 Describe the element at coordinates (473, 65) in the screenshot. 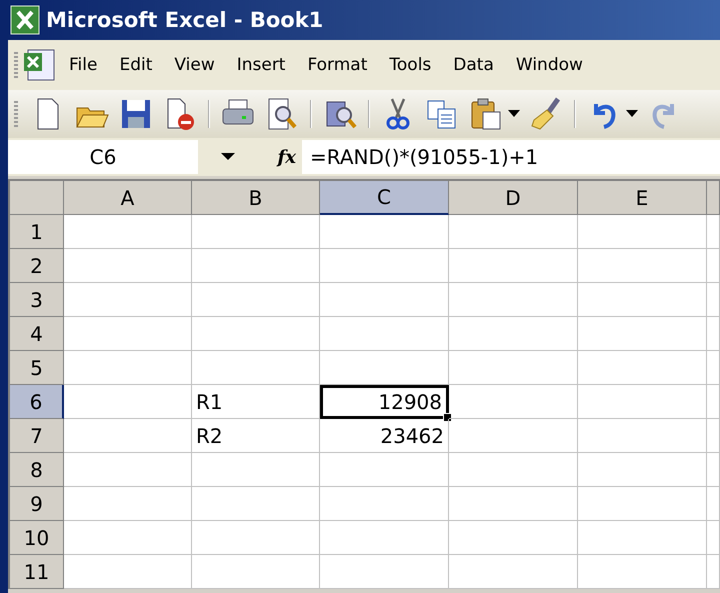

I see `menu-item: Data` at that location.